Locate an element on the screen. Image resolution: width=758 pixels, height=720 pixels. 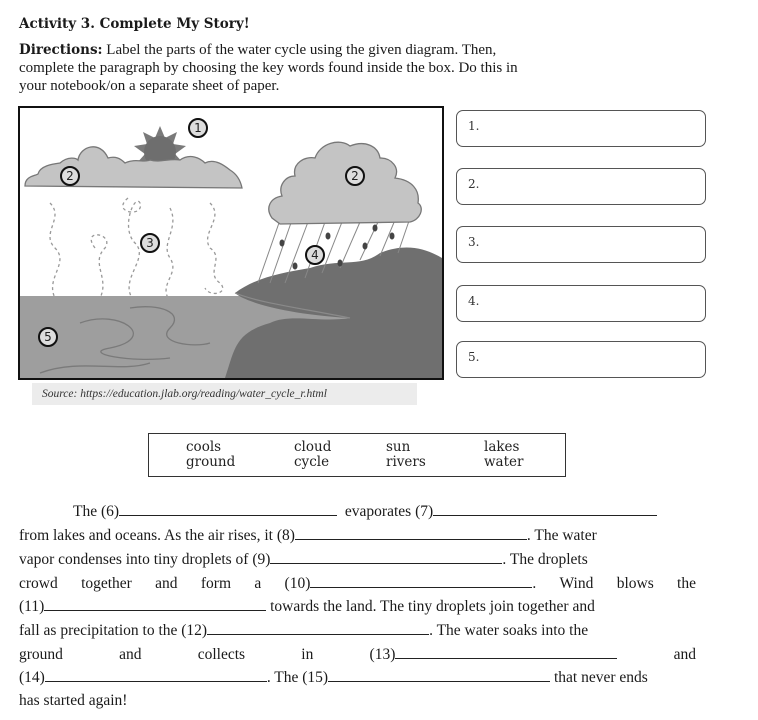
marker-3: 3 is located at coordinates (150, 243).